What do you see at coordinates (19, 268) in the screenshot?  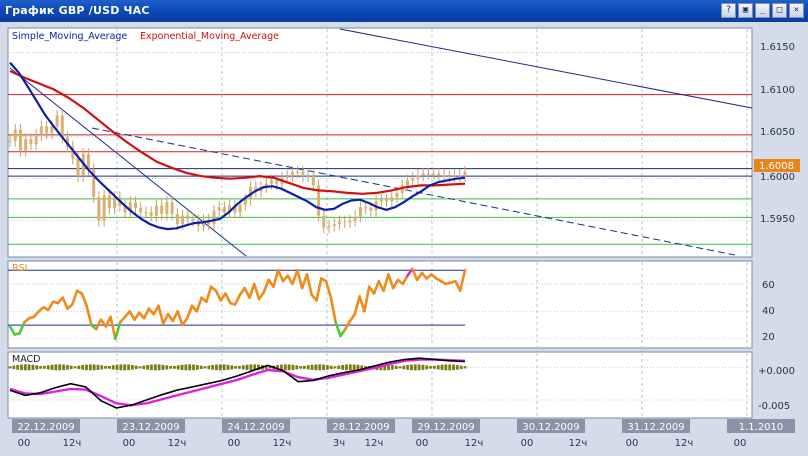 I see `rsi-label: RSI` at bounding box center [19, 268].